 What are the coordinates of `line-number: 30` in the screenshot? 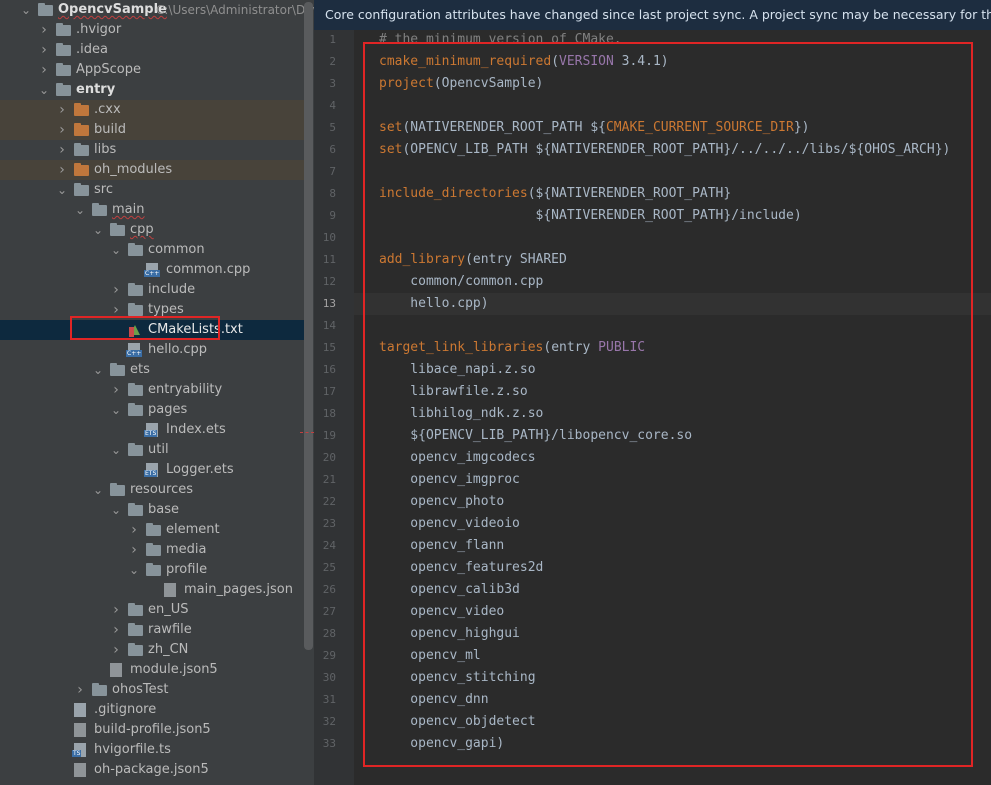 It's located at (329, 677).